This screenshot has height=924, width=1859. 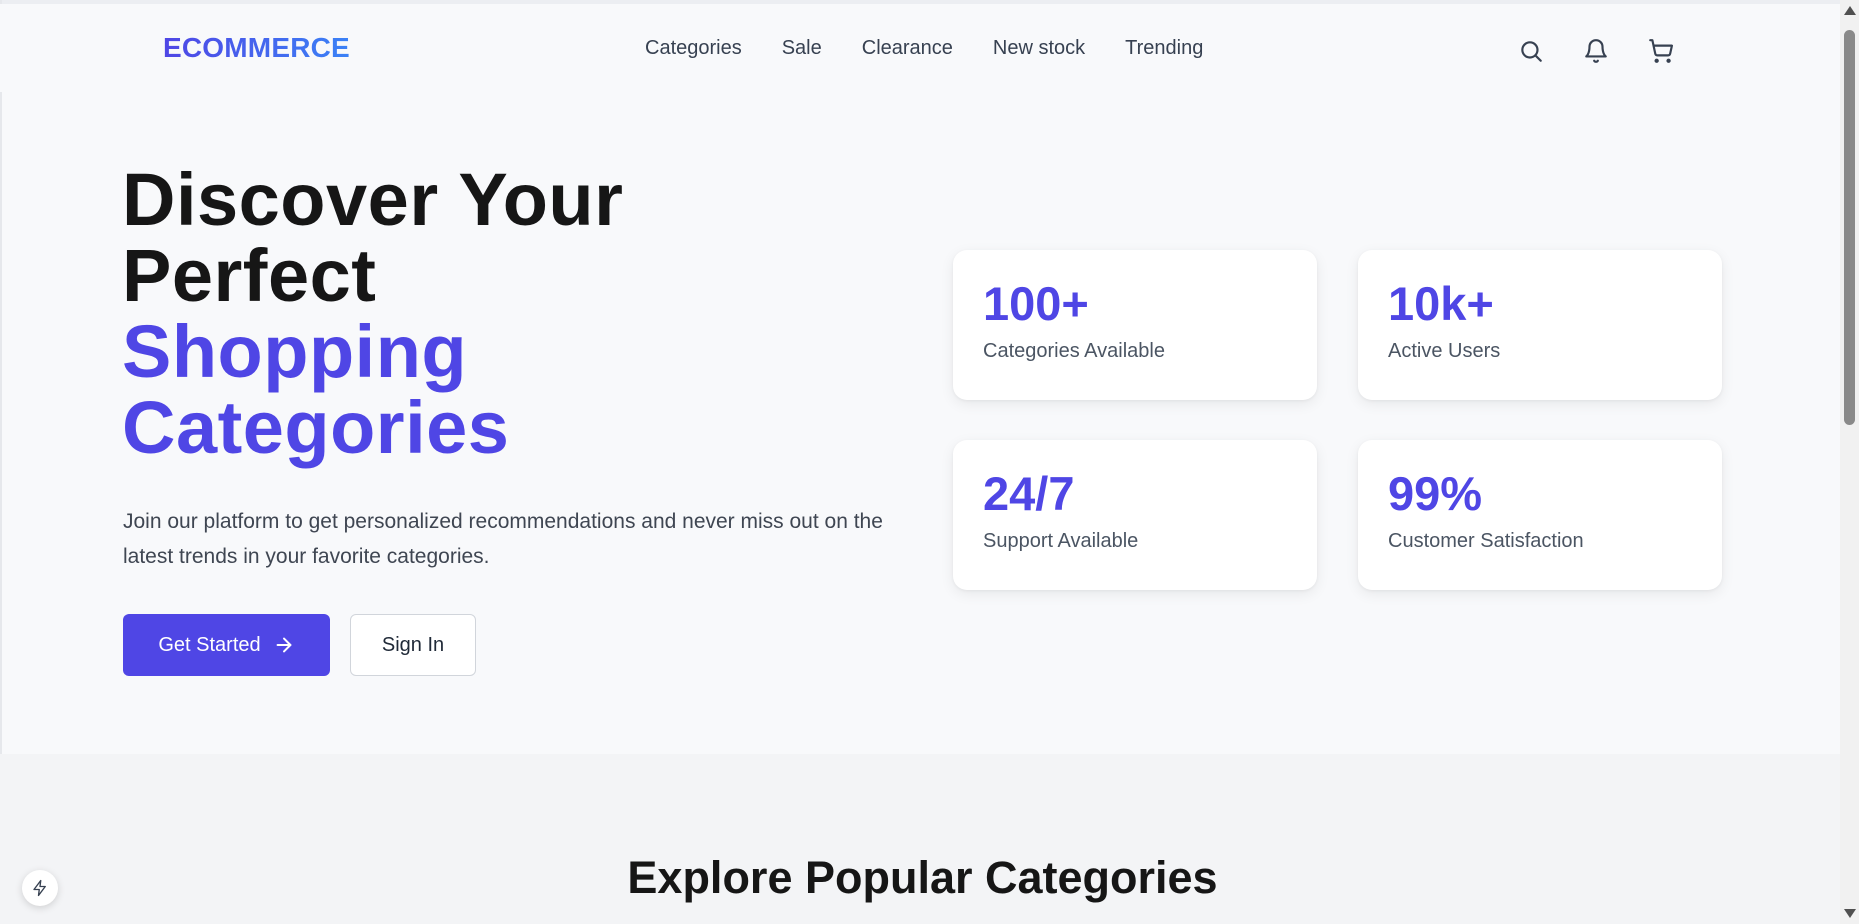 I want to click on nav-new-stock: New stock, so click(x=1039, y=48).